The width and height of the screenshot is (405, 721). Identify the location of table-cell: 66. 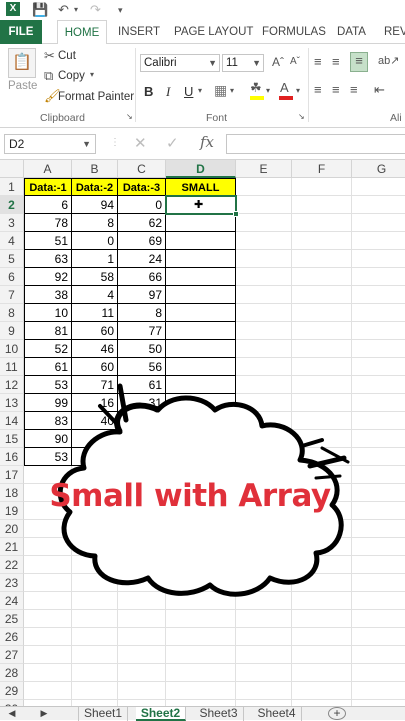
(142, 277).